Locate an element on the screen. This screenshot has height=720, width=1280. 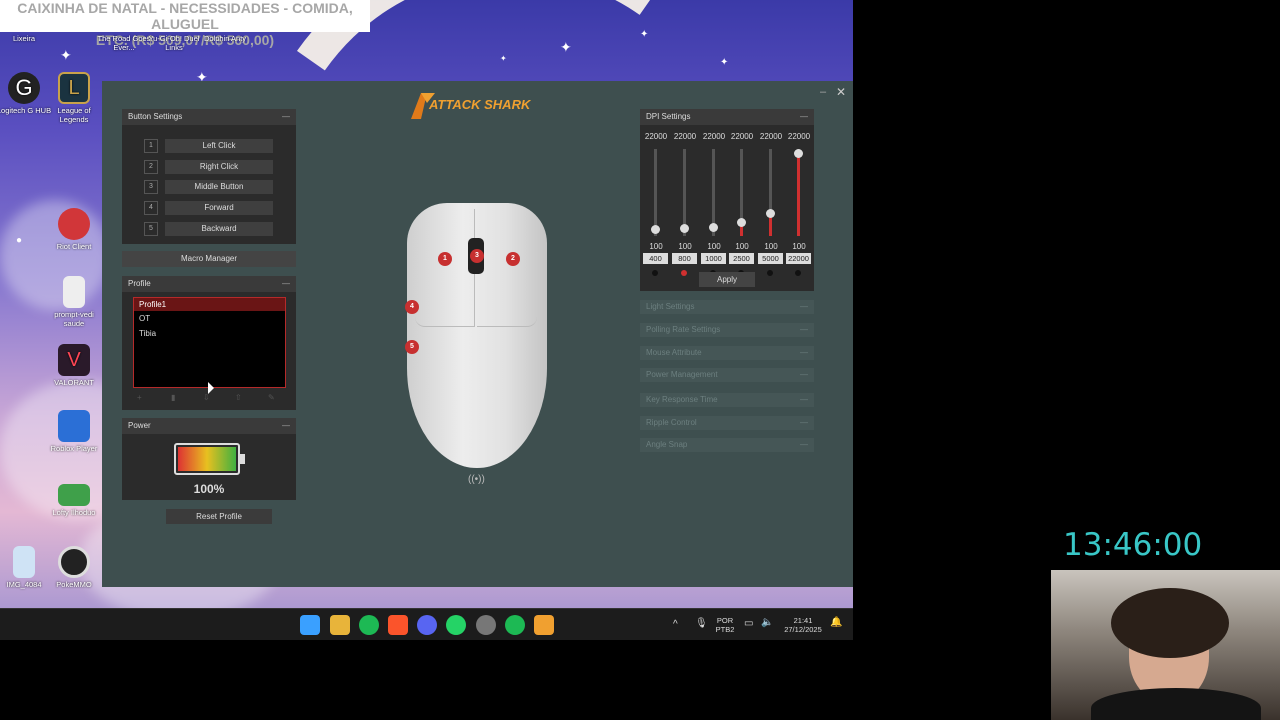
whatsapp-icon is located at coordinates (456, 625).